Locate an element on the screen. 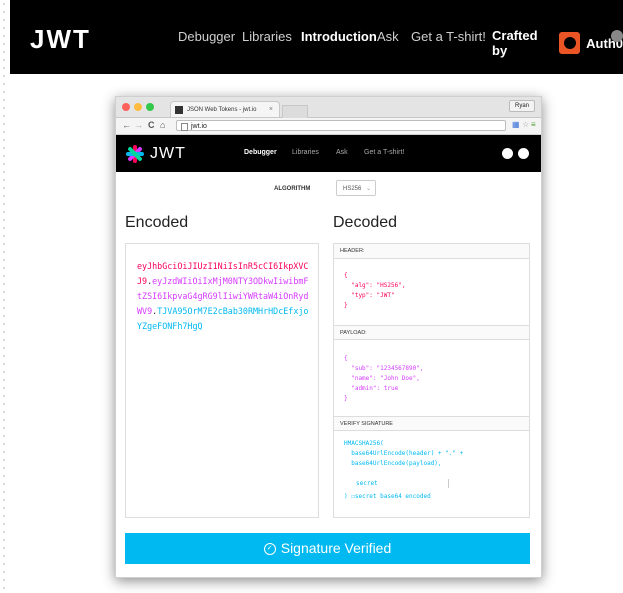 The image size is (623, 593). signature-verified-banner: ✓ Signature Verified is located at coordinates (327, 548).